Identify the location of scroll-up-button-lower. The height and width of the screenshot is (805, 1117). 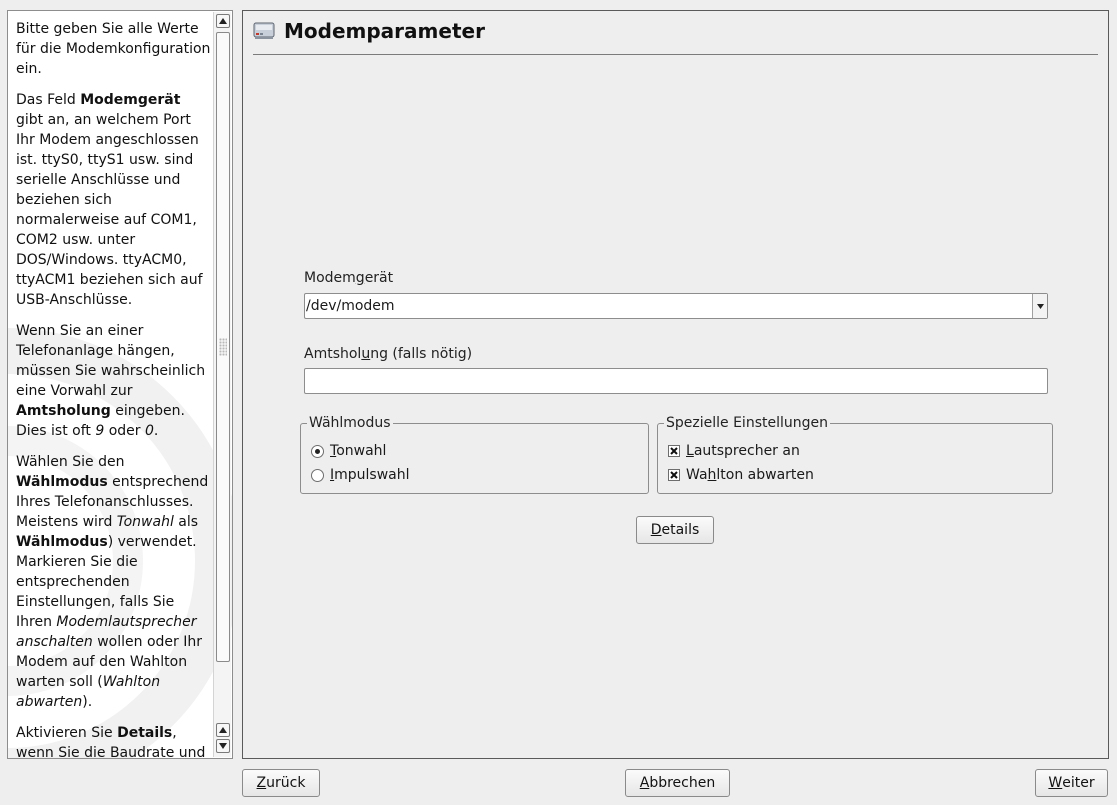
(223, 730).